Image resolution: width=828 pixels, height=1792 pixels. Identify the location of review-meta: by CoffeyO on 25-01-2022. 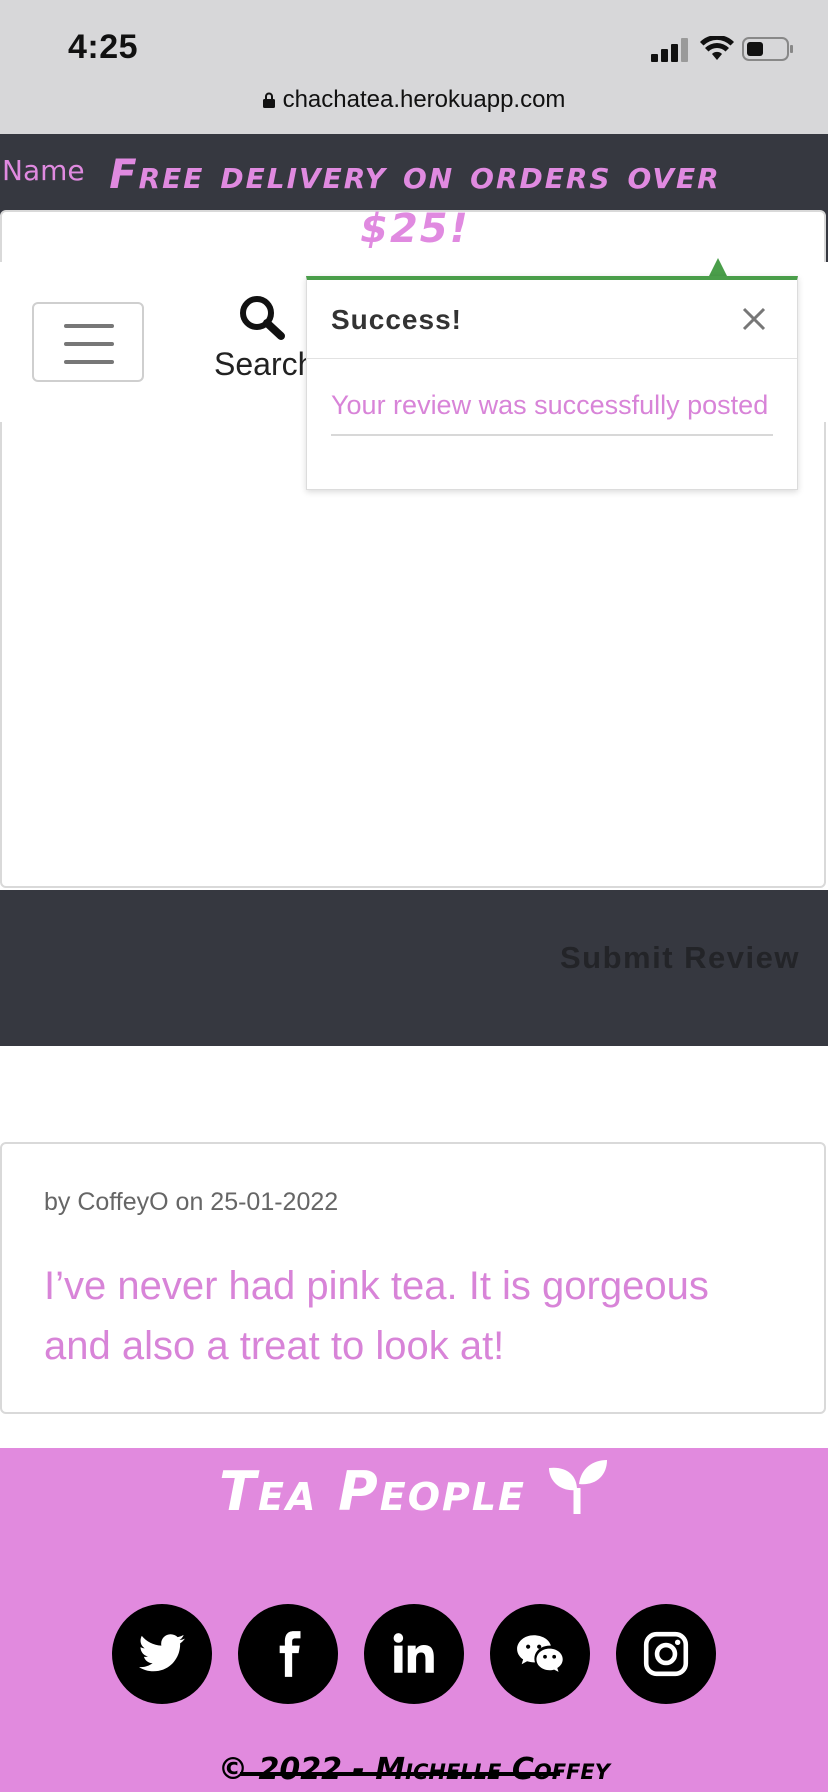
(191, 1202).